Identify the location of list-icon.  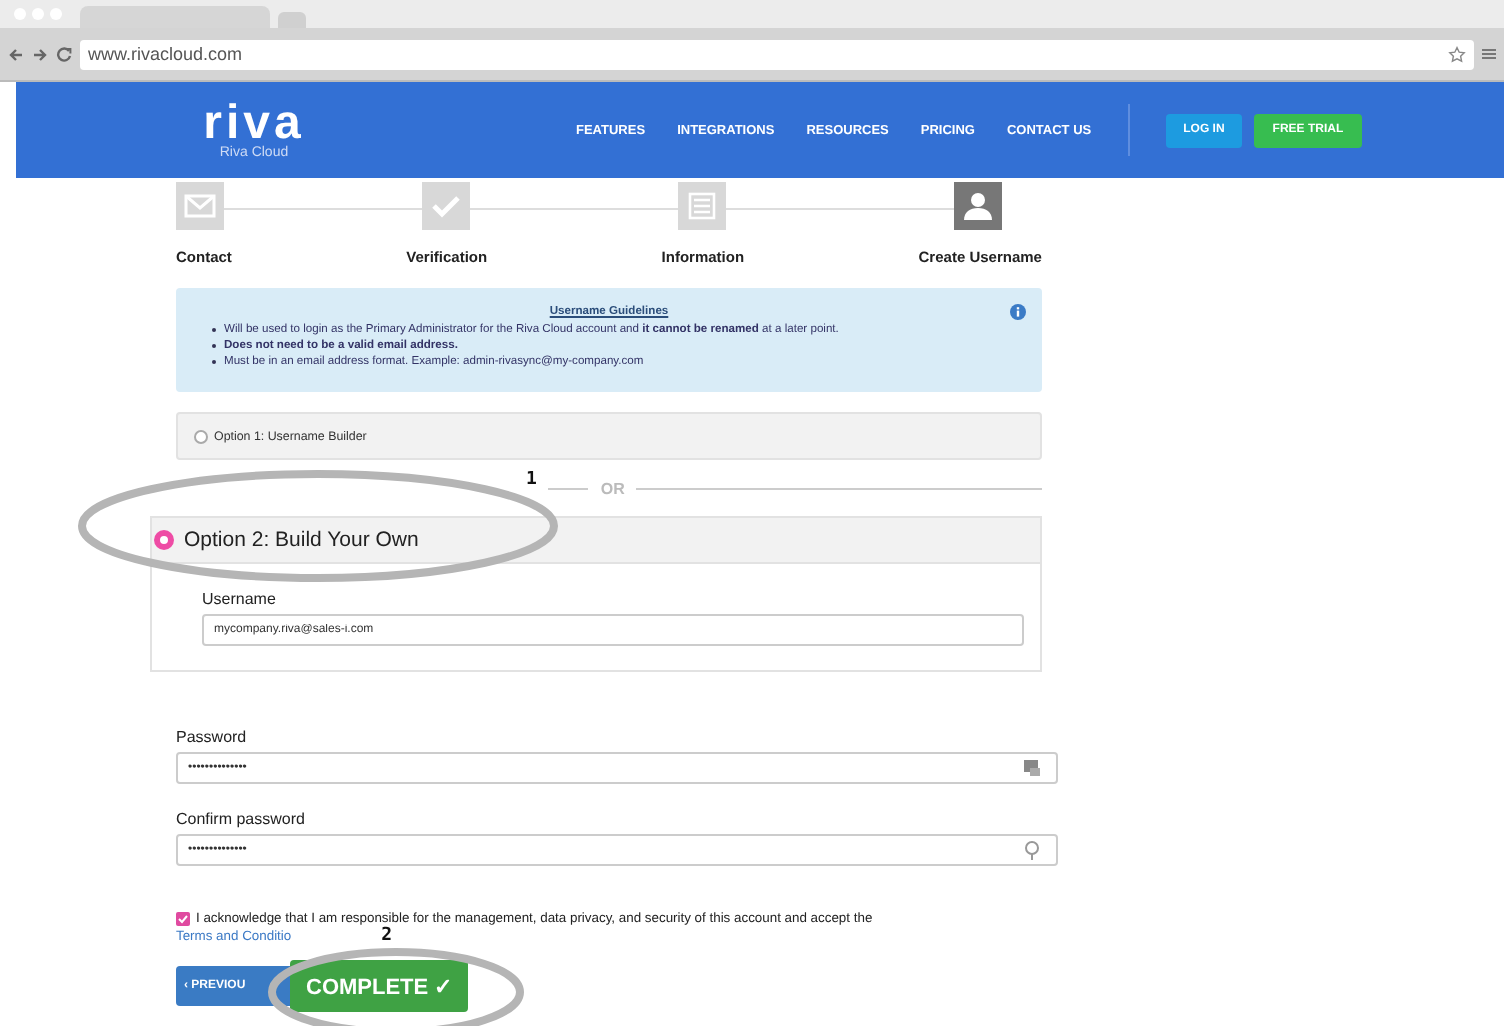
(702, 206).